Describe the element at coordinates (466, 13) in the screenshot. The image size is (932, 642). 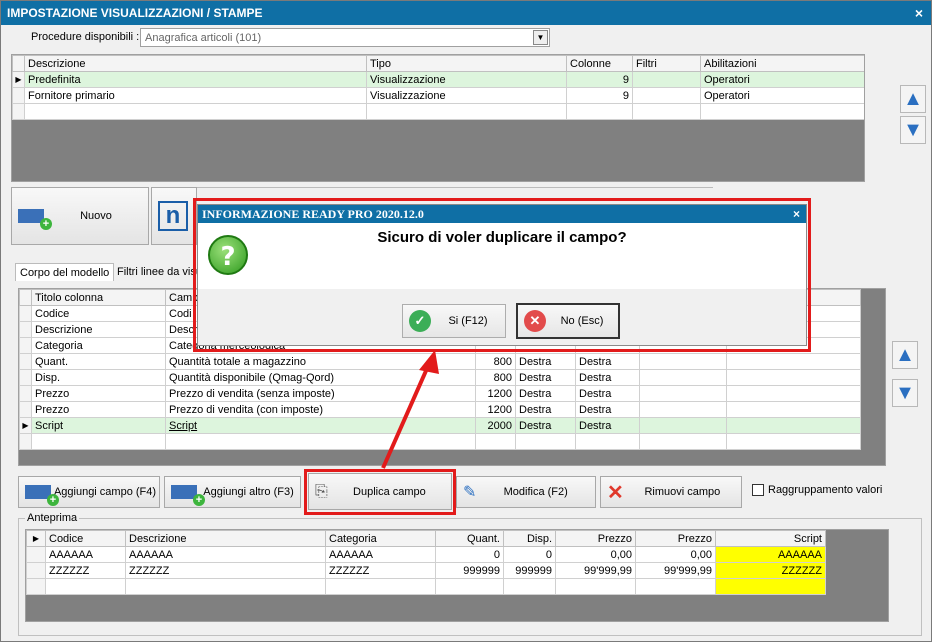
I see `window-title-bar: IMPOSTAZIONE VISUALIZZAZIONI / STAMPE ×` at that location.